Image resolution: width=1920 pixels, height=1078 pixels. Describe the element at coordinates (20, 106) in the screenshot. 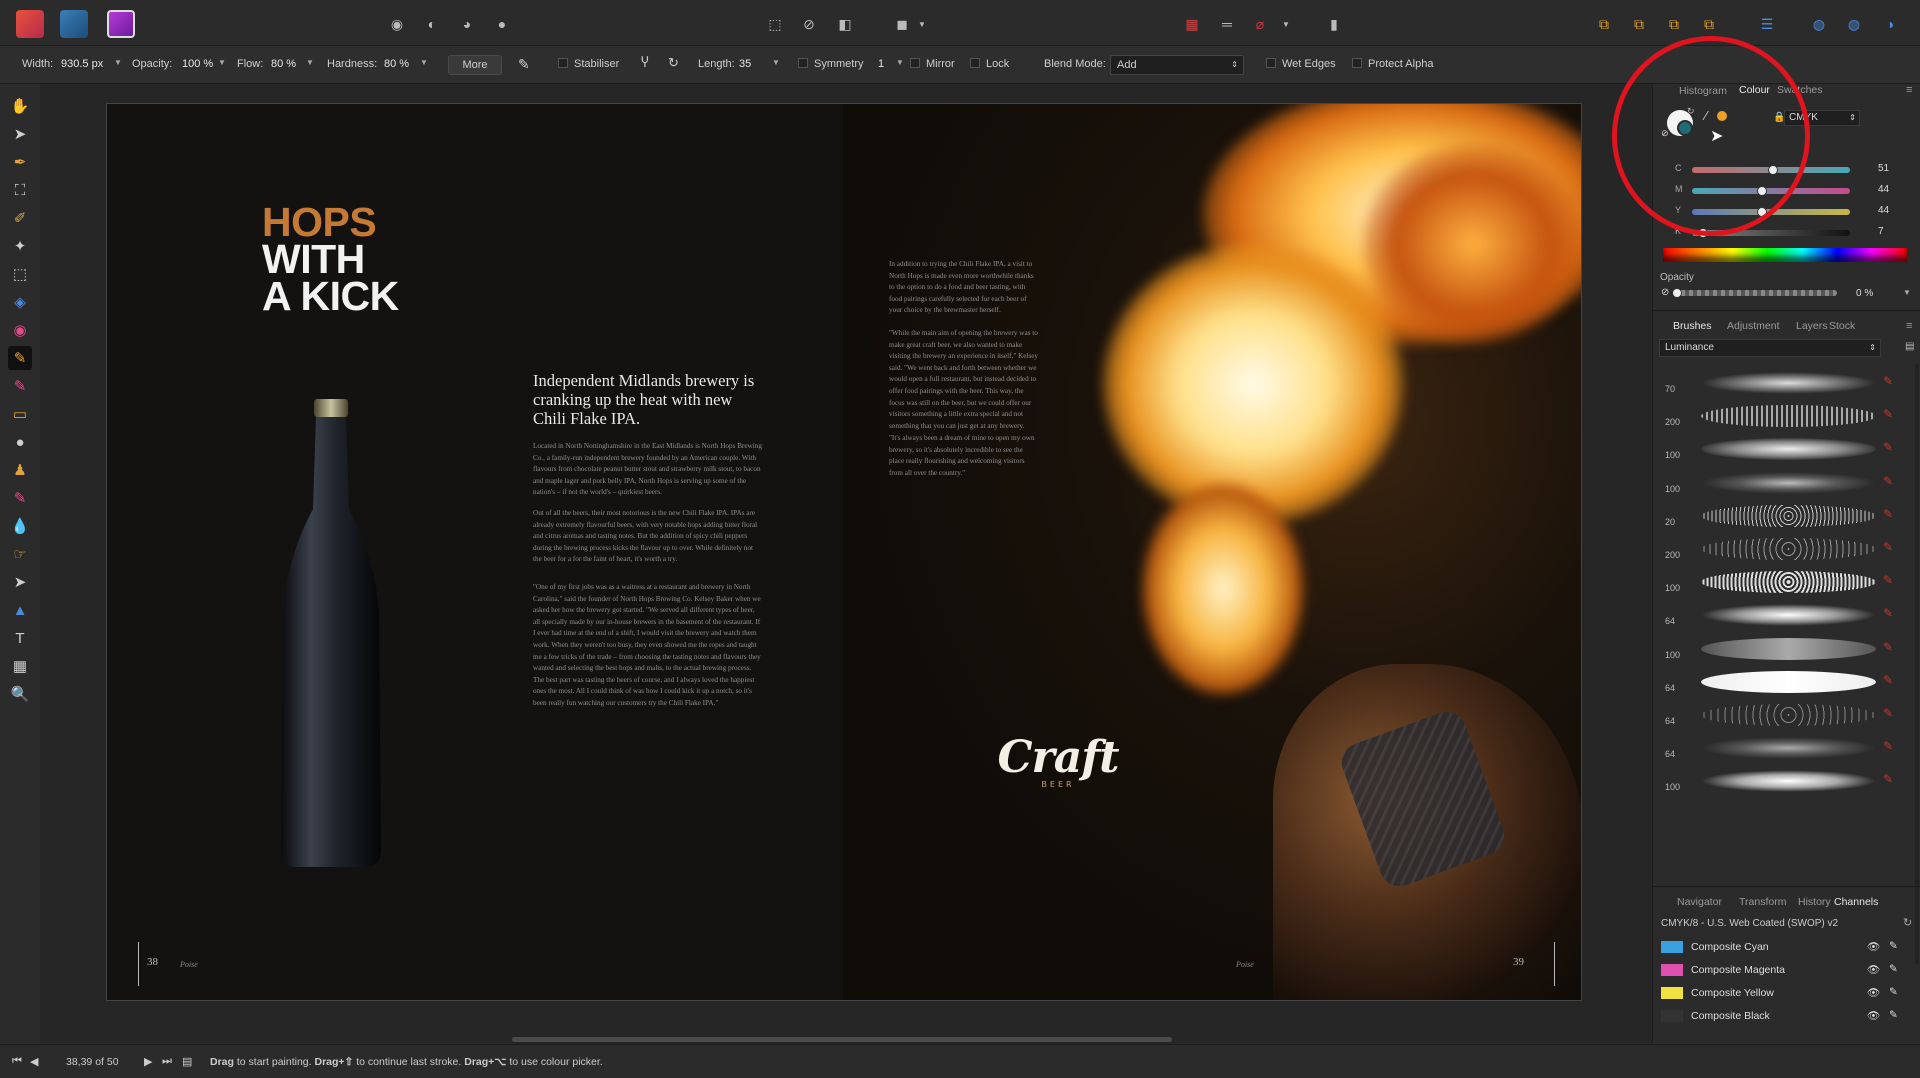

I see `view-tool-icon: ✋` at that location.